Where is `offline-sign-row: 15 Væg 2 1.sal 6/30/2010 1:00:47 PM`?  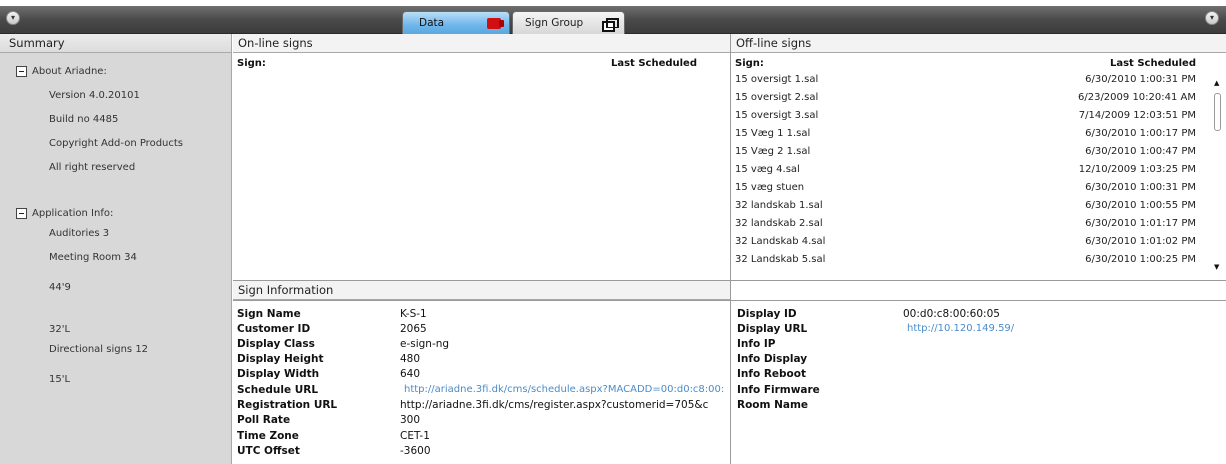 offline-sign-row: 15 Væg 2 1.sal 6/30/2010 1:00:47 PM is located at coordinates (965, 155).